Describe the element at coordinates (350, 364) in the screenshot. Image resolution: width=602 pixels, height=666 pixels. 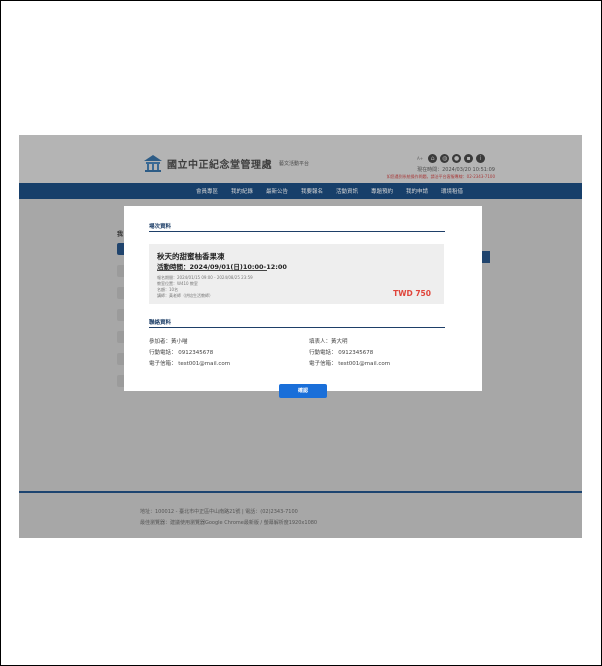
I see `contact-email: 電子信箱： test001@mail.com` at that location.